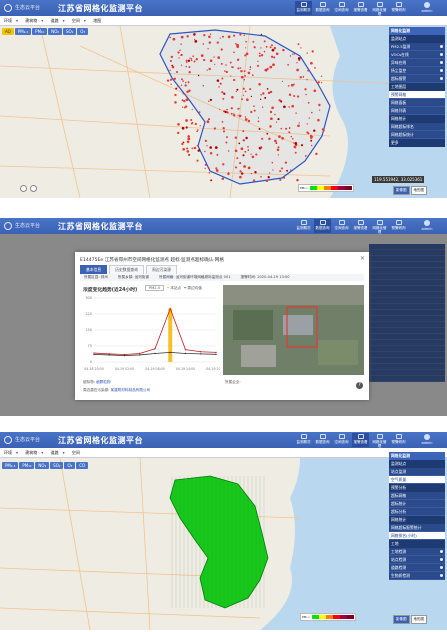 This screenshot has height=632, width=447. What do you see at coordinates (417, 95) in the screenshot?
I see `panel-item-selected: 预警网格` at bounding box center [417, 95].